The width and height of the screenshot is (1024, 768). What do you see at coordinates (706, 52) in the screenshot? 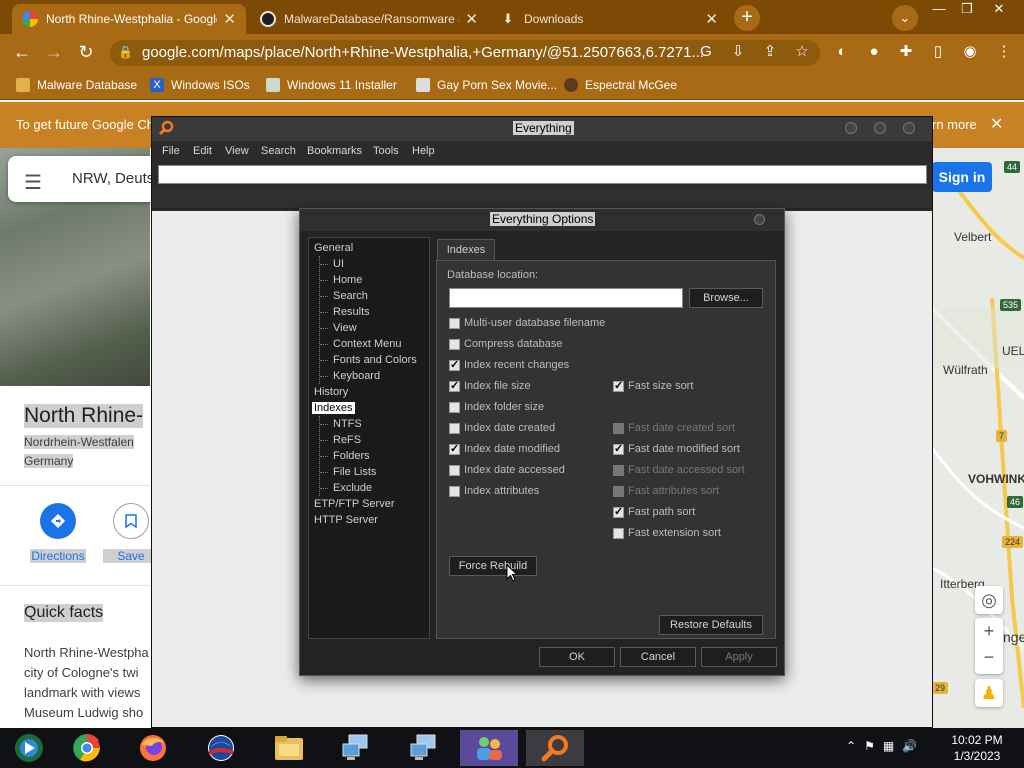
I see `google-lens-icon: G` at bounding box center [706, 52].